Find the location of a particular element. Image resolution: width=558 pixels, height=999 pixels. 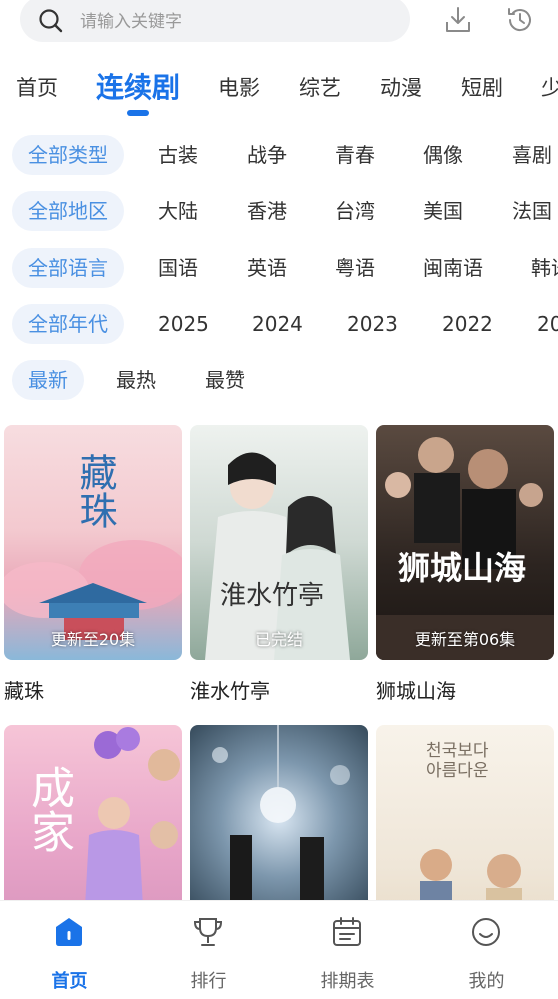

filter-row-year: 全部年代 2025 2024 2023 2022 20 is located at coordinates (279, 325).